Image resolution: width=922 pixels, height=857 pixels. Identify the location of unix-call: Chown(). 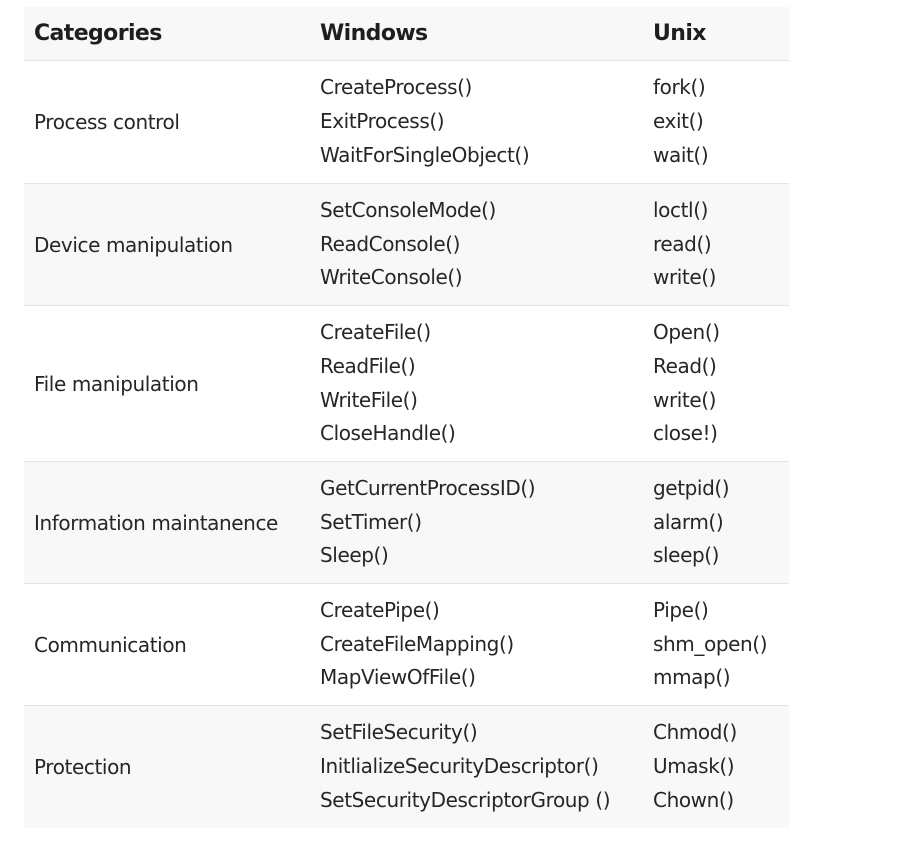
(693, 799).